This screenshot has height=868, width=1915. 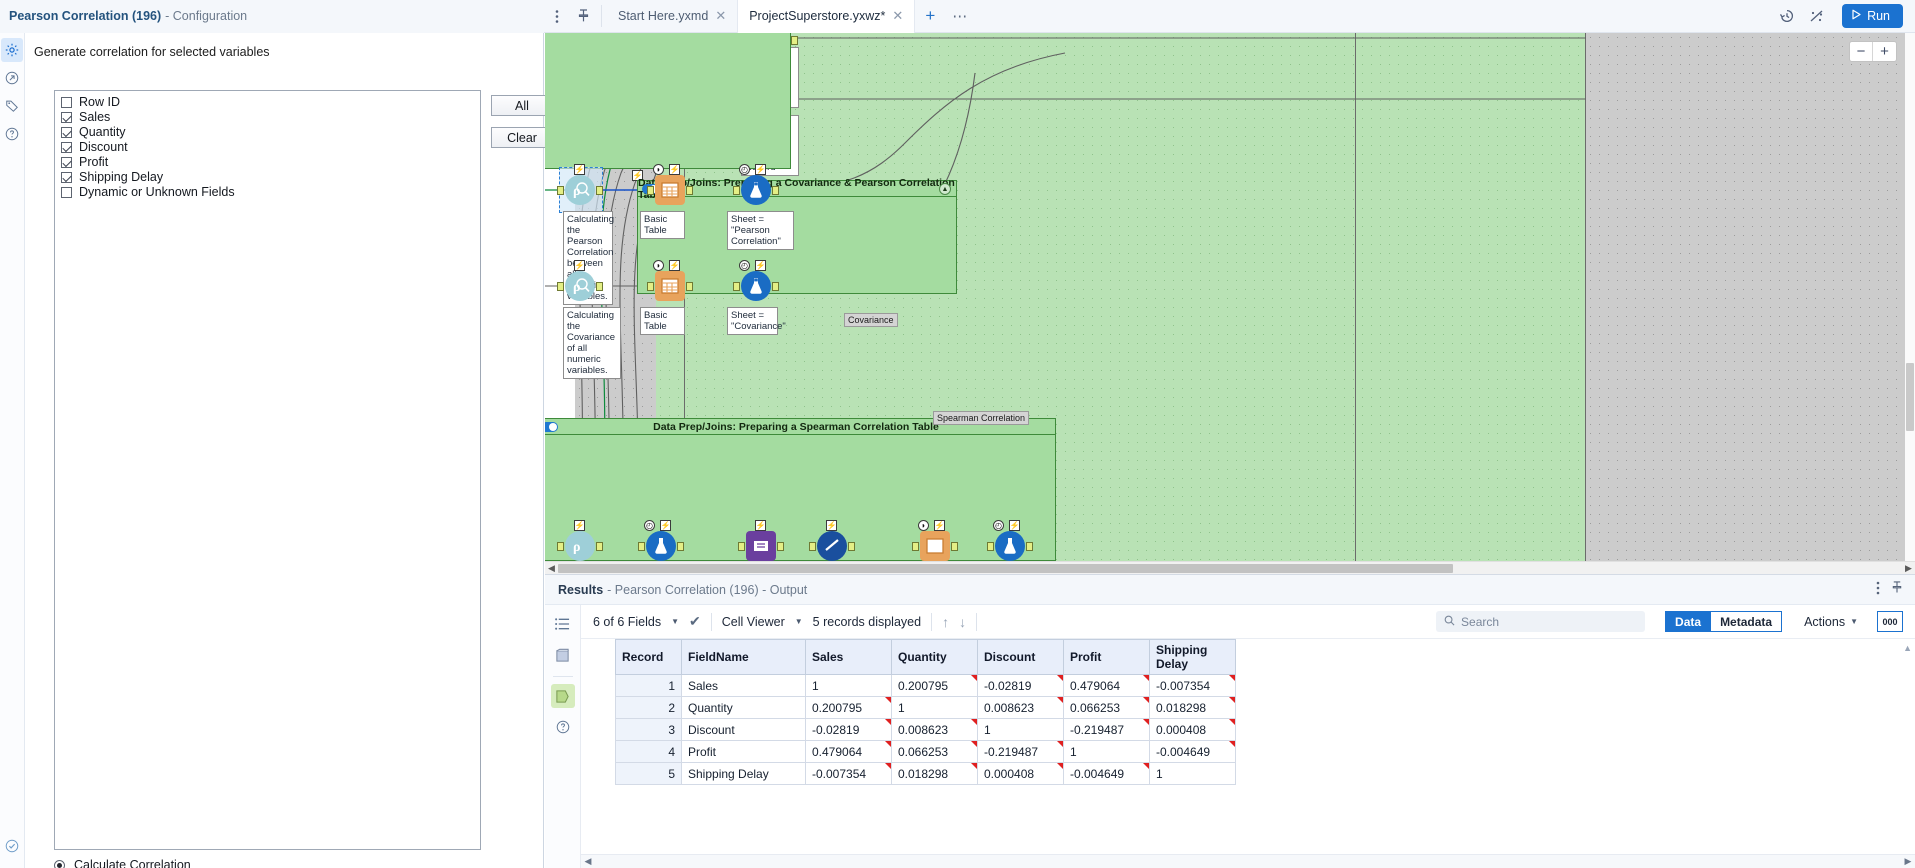 What do you see at coordinates (743, 657) in the screenshot?
I see `column-header-fieldname: FieldName` at bounding box center [743, 657].